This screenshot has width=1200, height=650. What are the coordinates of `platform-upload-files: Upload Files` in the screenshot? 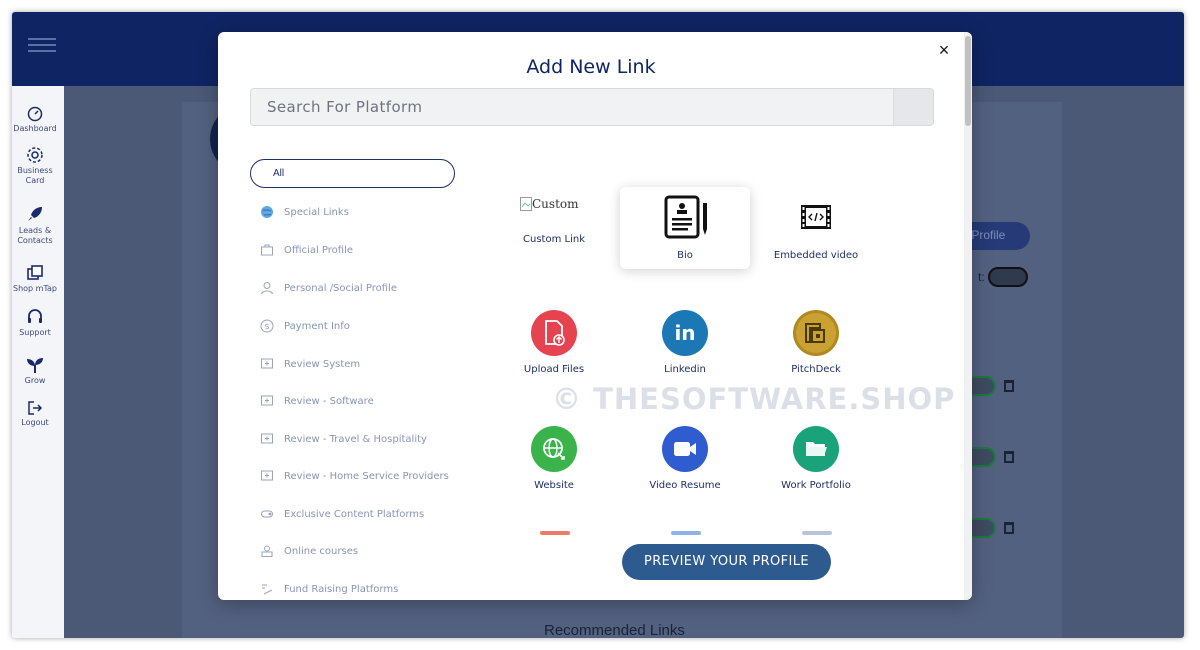 It's located at (554, 351).